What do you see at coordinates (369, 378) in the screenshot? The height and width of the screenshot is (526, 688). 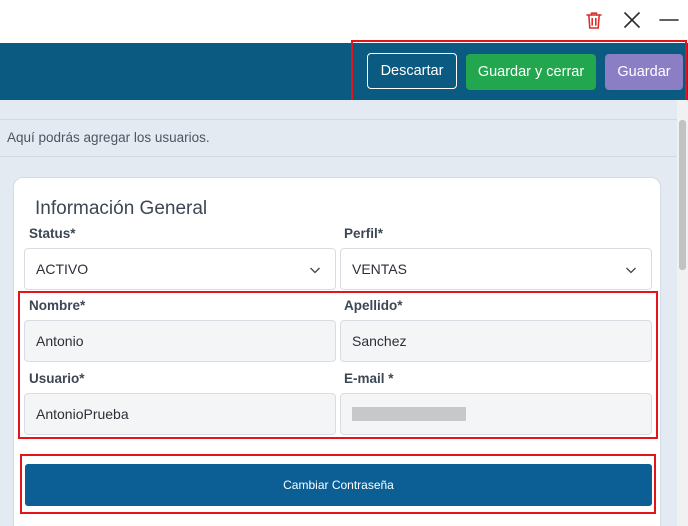 I see `email-label: E-mail *` at bounding box center [369, 378].